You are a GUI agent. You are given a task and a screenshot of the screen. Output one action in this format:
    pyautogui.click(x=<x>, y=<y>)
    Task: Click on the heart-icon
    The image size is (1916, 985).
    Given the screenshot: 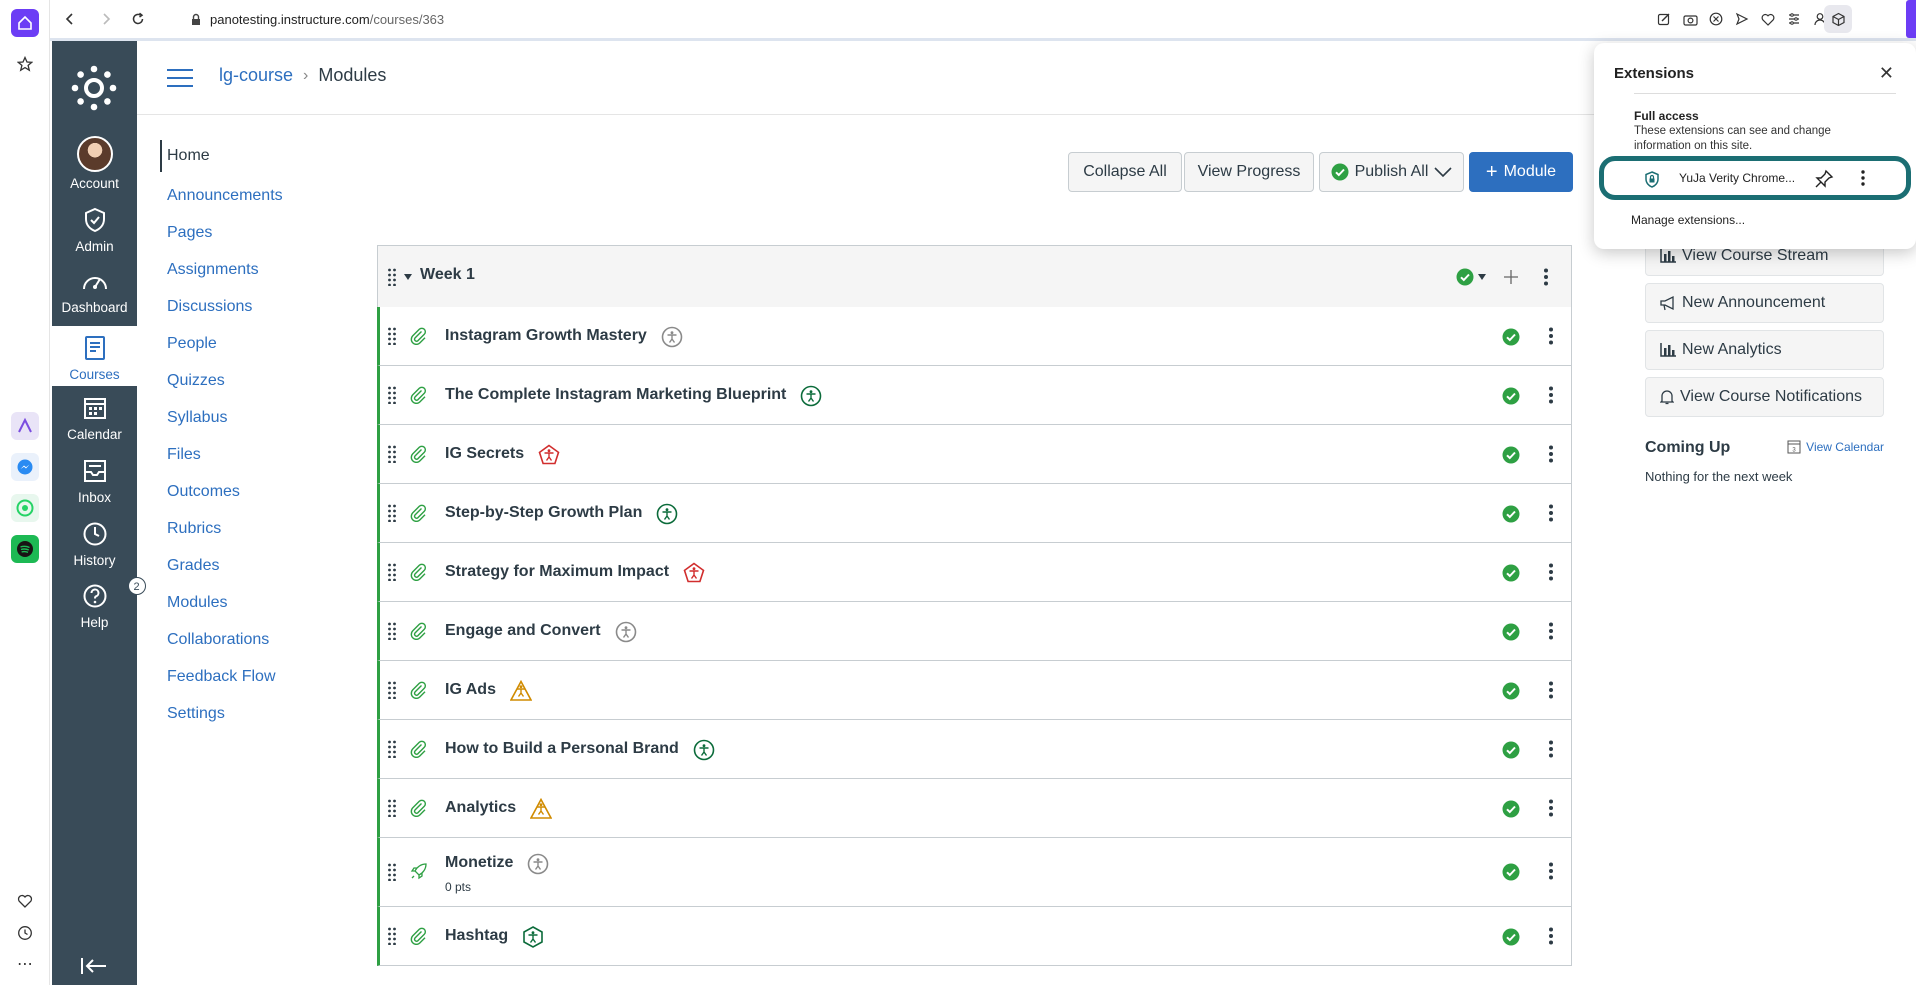 What is the action you would take?
    pyautogui.click(x=25, y=901)
    